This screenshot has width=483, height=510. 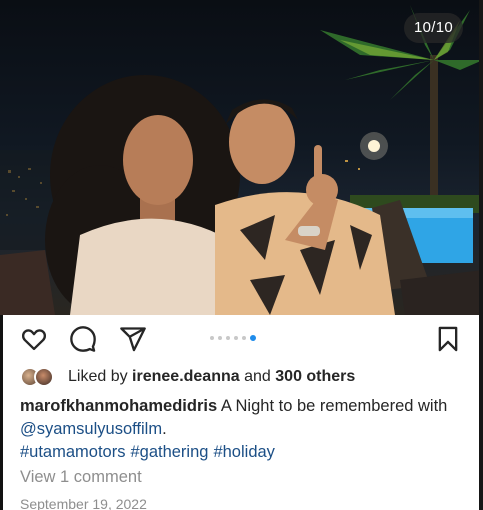 I want to click on caption-text: A Night to be remembered with, so click(x=334, y=406).